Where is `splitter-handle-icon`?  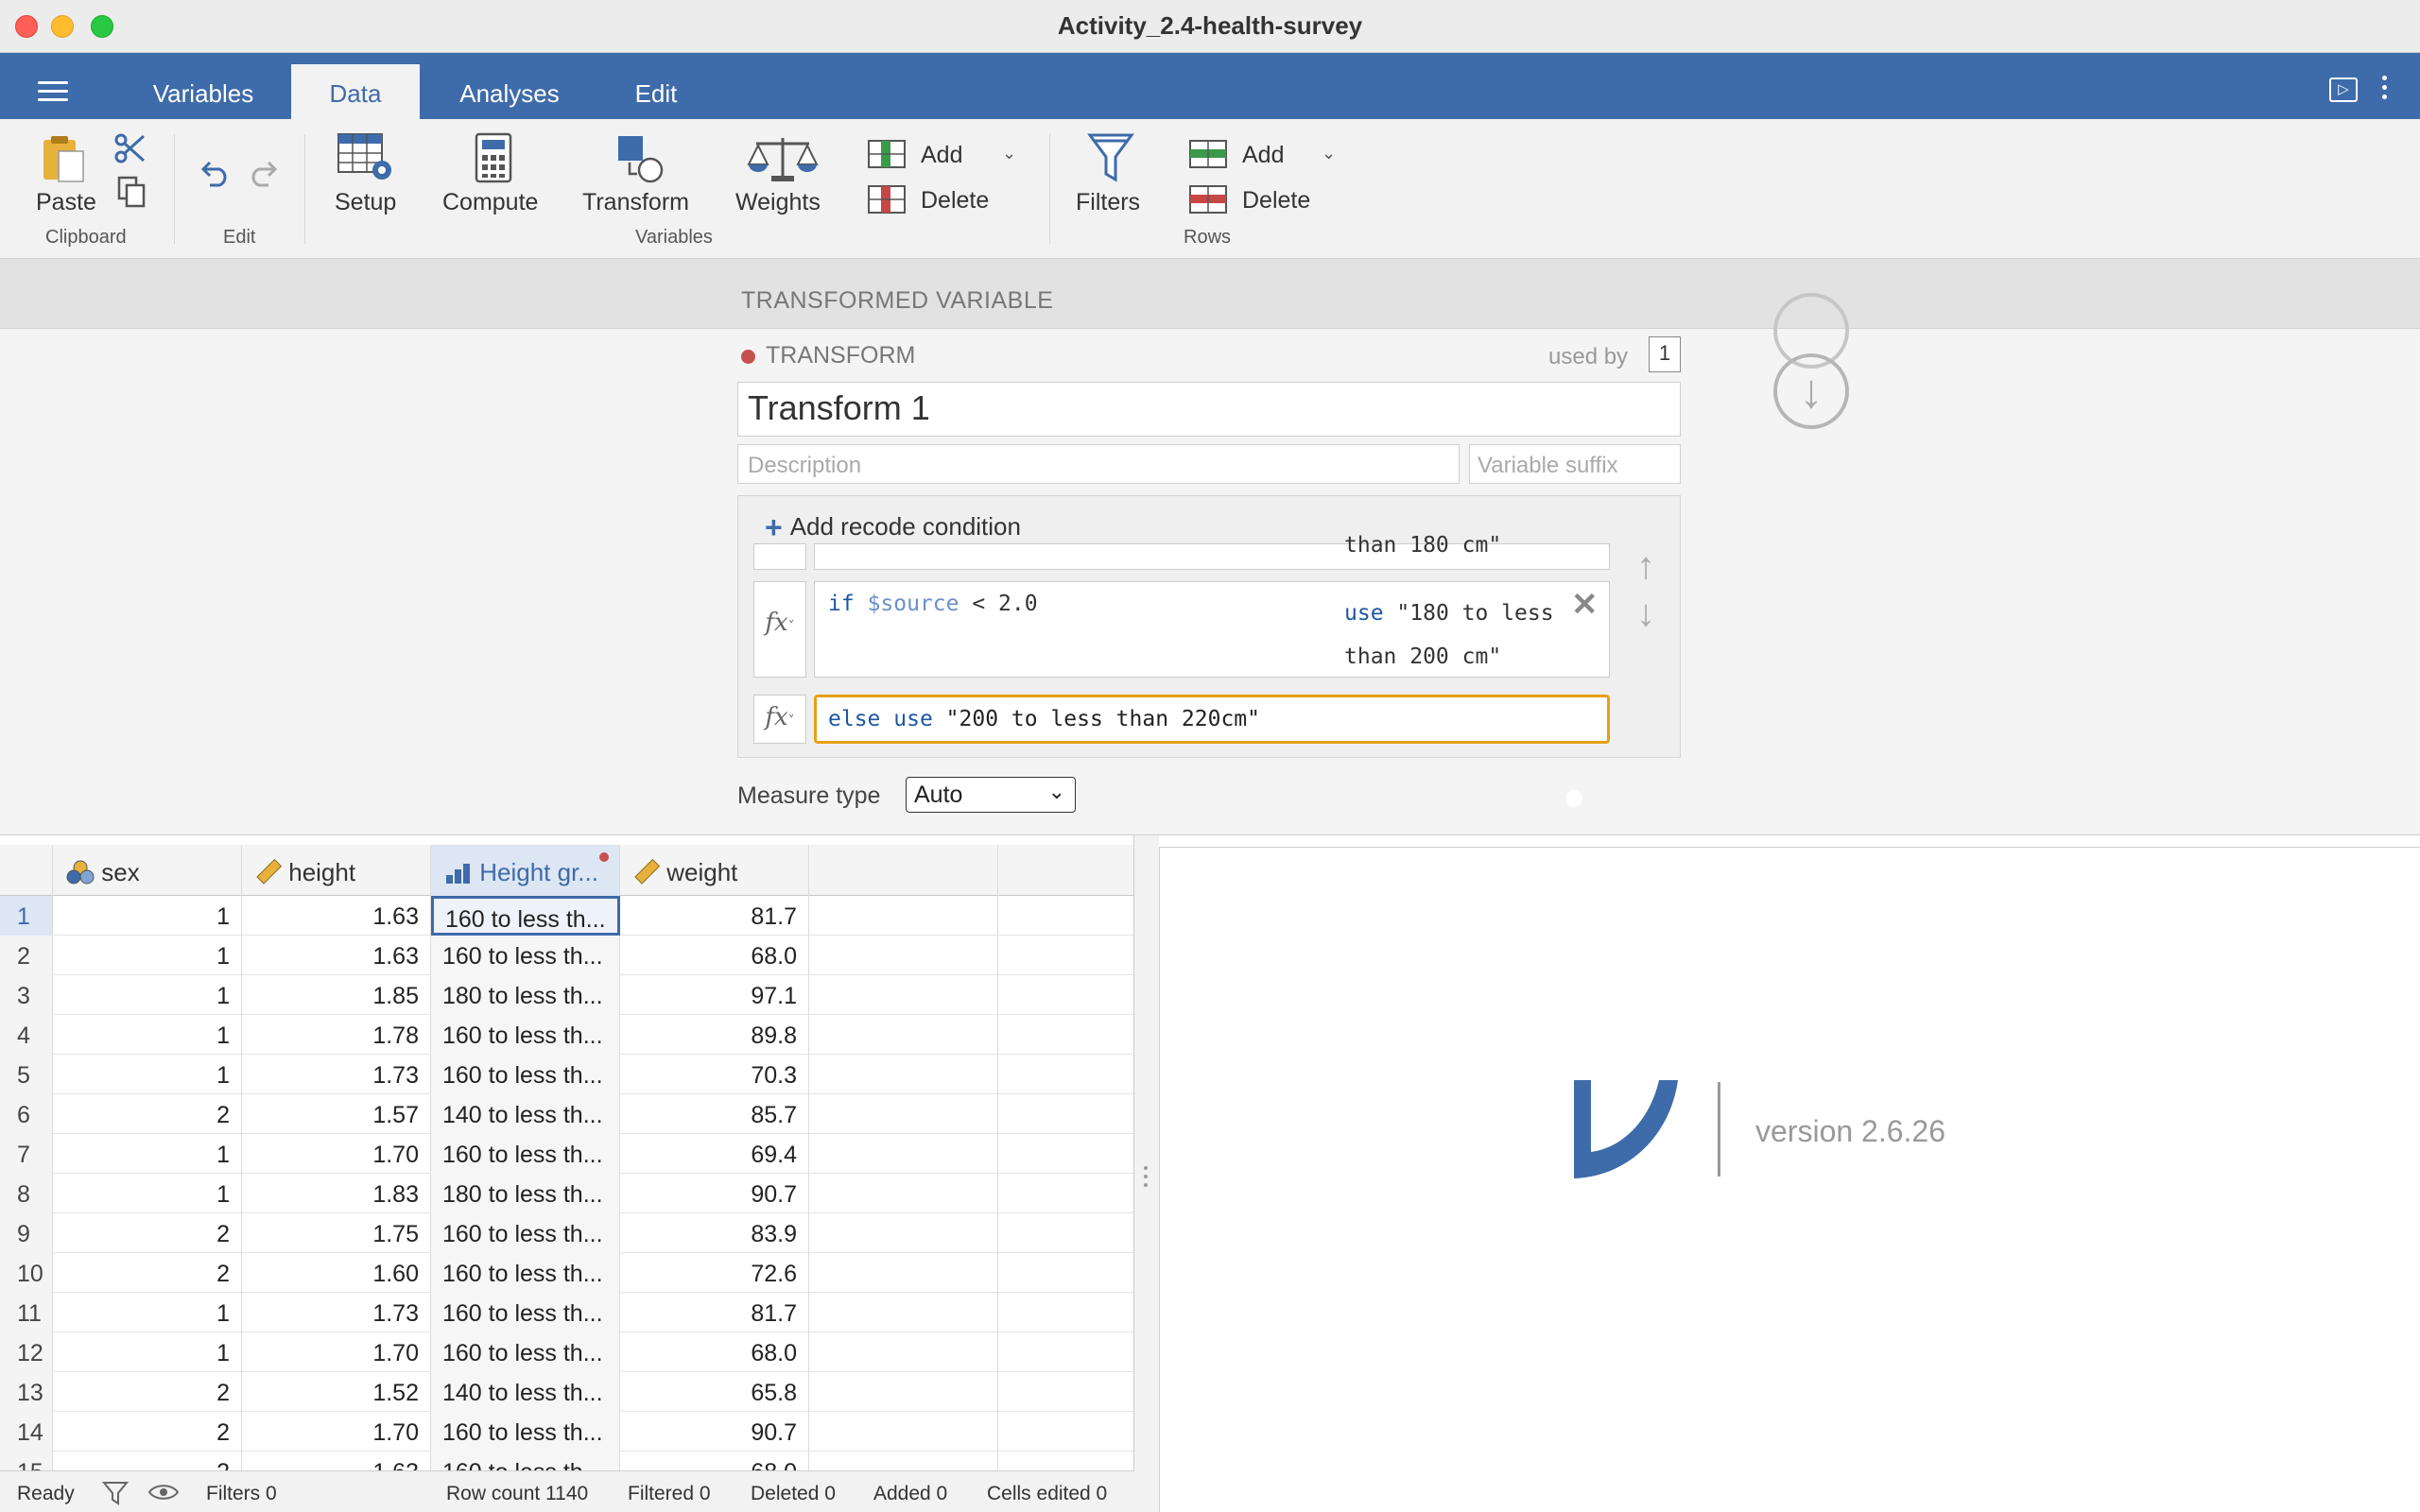 splitter-handle-icon is located at coordinates (1146, 1179).